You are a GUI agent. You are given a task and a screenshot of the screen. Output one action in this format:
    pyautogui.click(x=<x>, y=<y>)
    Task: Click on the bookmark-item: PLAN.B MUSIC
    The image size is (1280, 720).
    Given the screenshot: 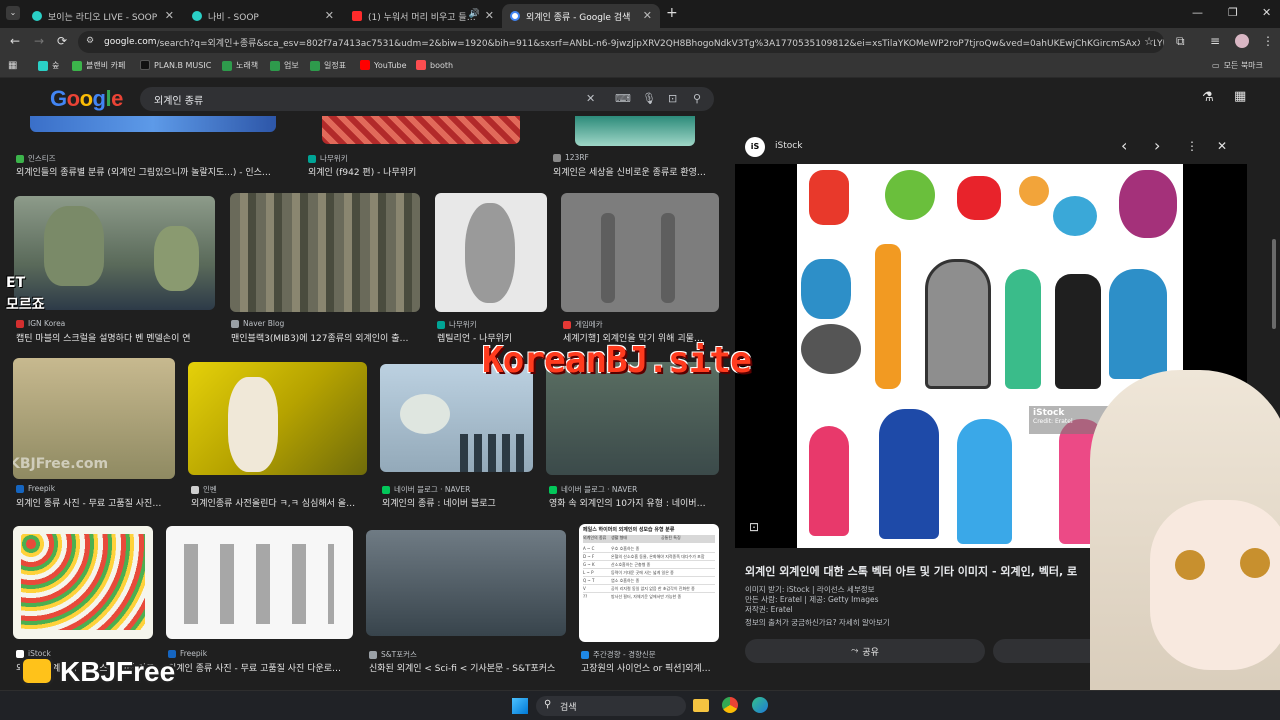 What is the action you would take?
    pyautogui.click(x=175, y=65)
    